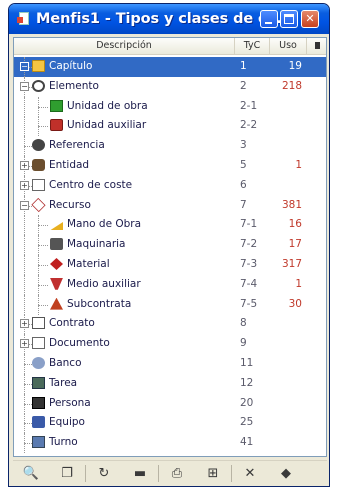  What do you see at coordinates (288, 46) in the screenshot?
I see `column-header-uso: Uso` at bounding box center [288, 46].